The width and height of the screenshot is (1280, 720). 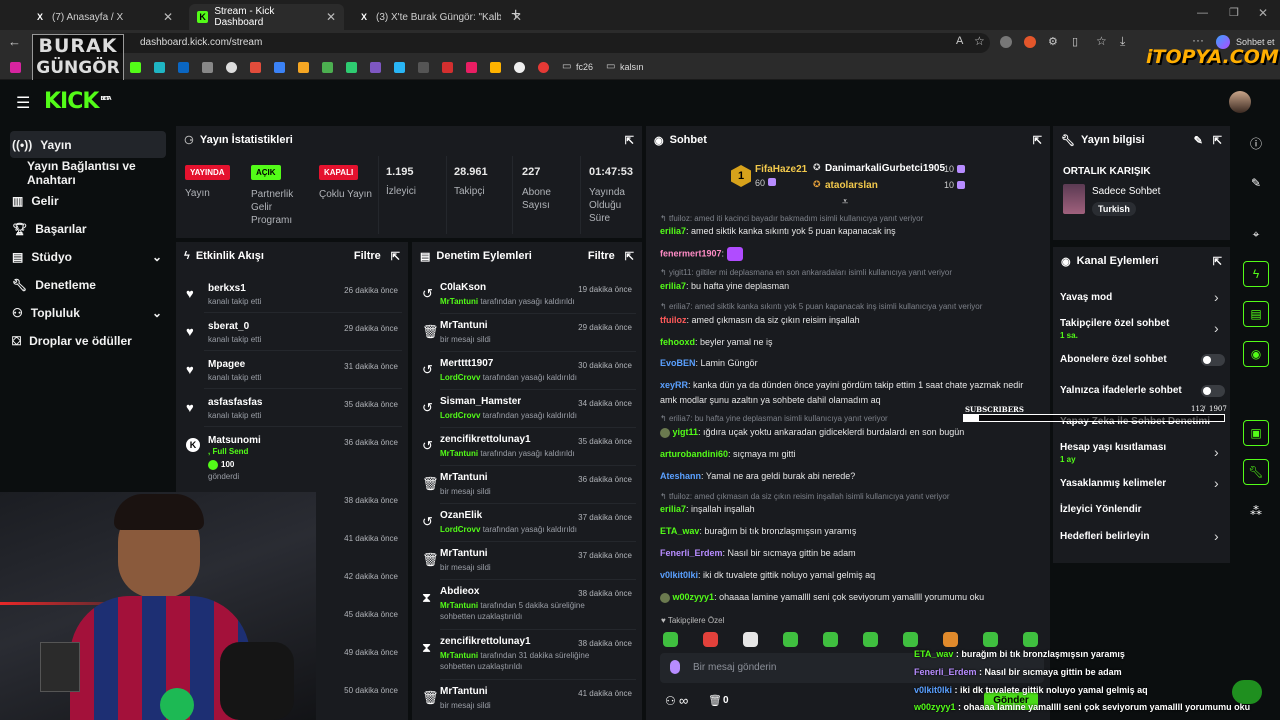 What do you see at coordinates (480, 401) in the screenshot?
I see `username: Sisman_Hamster` at bounding box center [480, 401].